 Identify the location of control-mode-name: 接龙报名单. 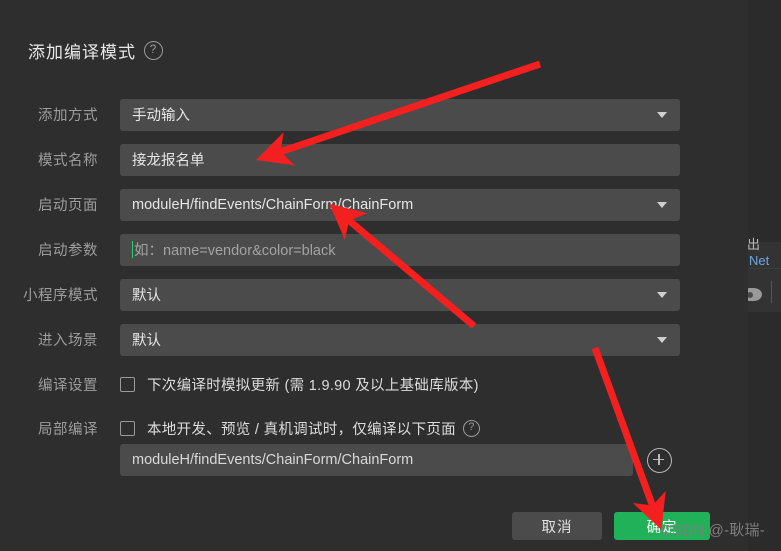
(434, 159).